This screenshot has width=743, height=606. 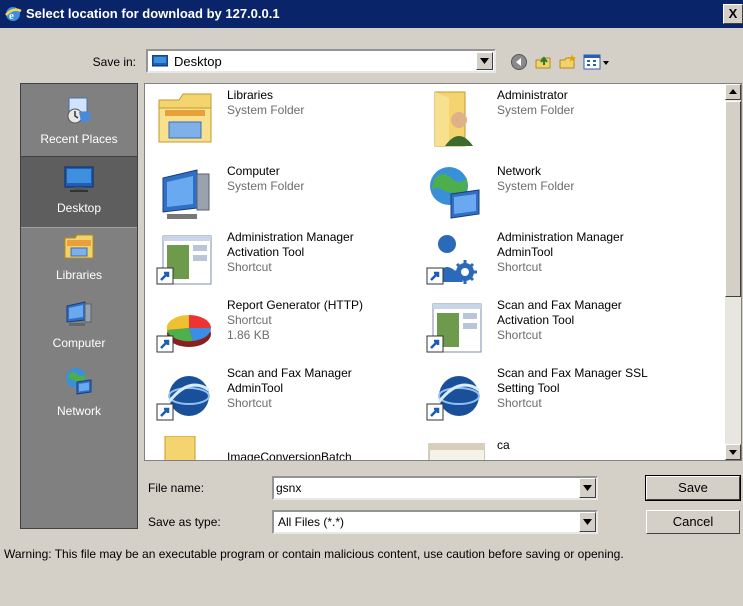 What do you see at coordinates (503, 445) in the screenshot?
I see `file-name: ca` at bounding box center [503, 445].